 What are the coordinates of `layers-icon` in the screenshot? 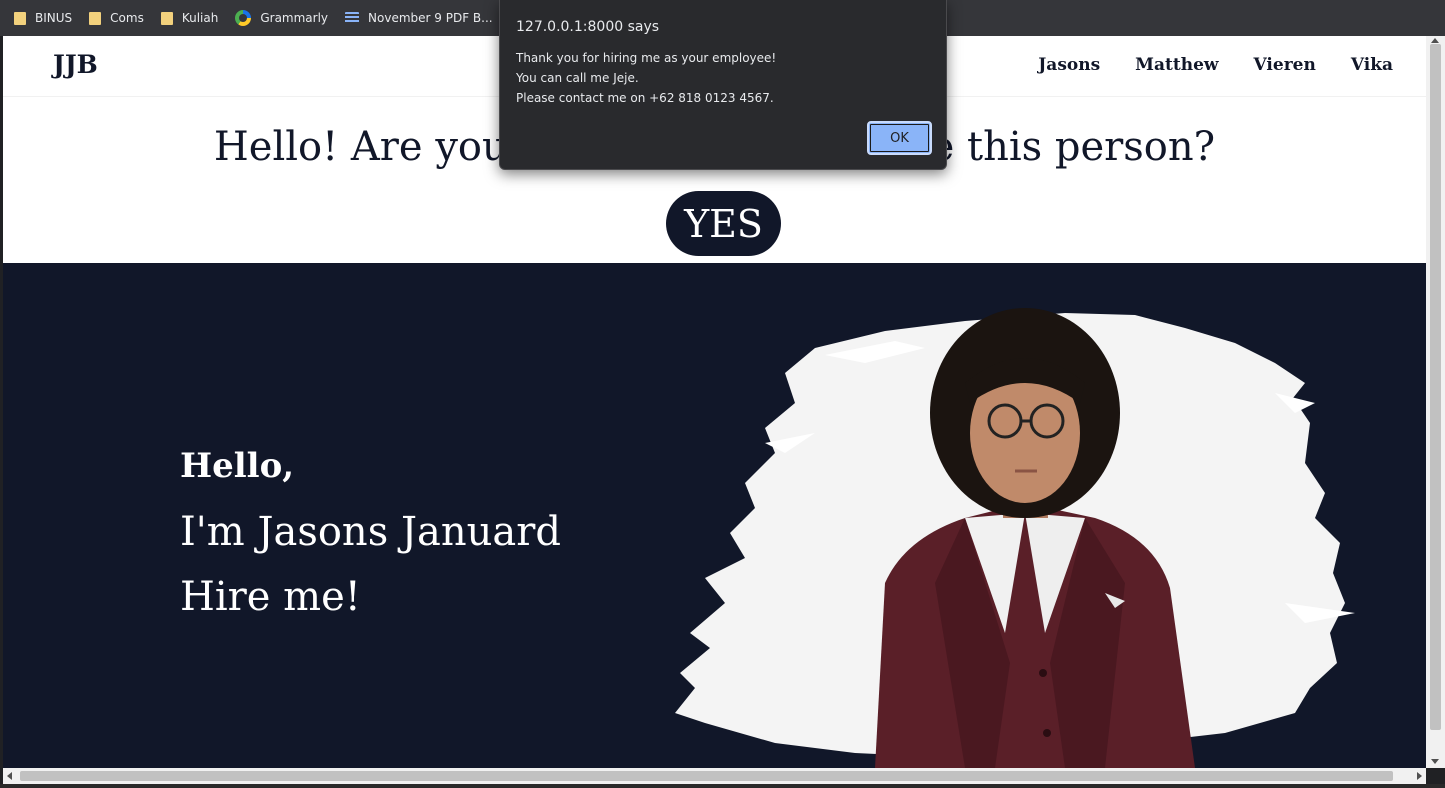 It's located at (352, 18).